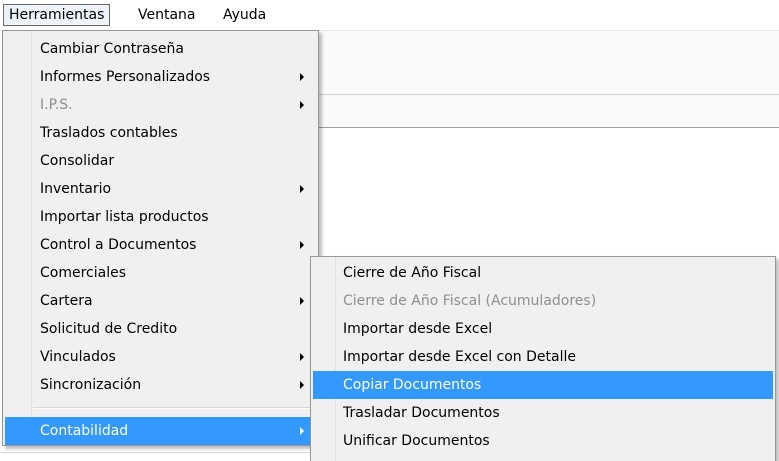 Image resolution: width=779 pixels, height=461 pixels. Describe the element at coordinates (389, 15) in the screenshot. I see `menu-bar: Herramientas Ventana Ayuda` at that location.